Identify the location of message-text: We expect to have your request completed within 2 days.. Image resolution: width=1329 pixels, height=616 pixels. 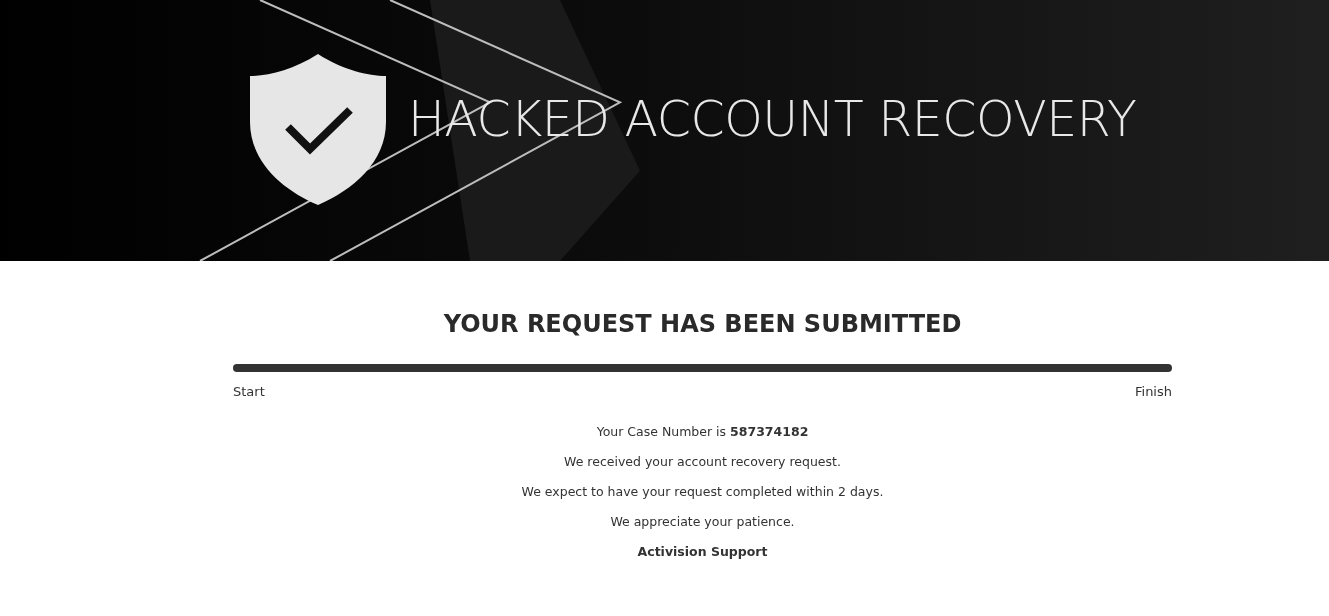
(702, 491).